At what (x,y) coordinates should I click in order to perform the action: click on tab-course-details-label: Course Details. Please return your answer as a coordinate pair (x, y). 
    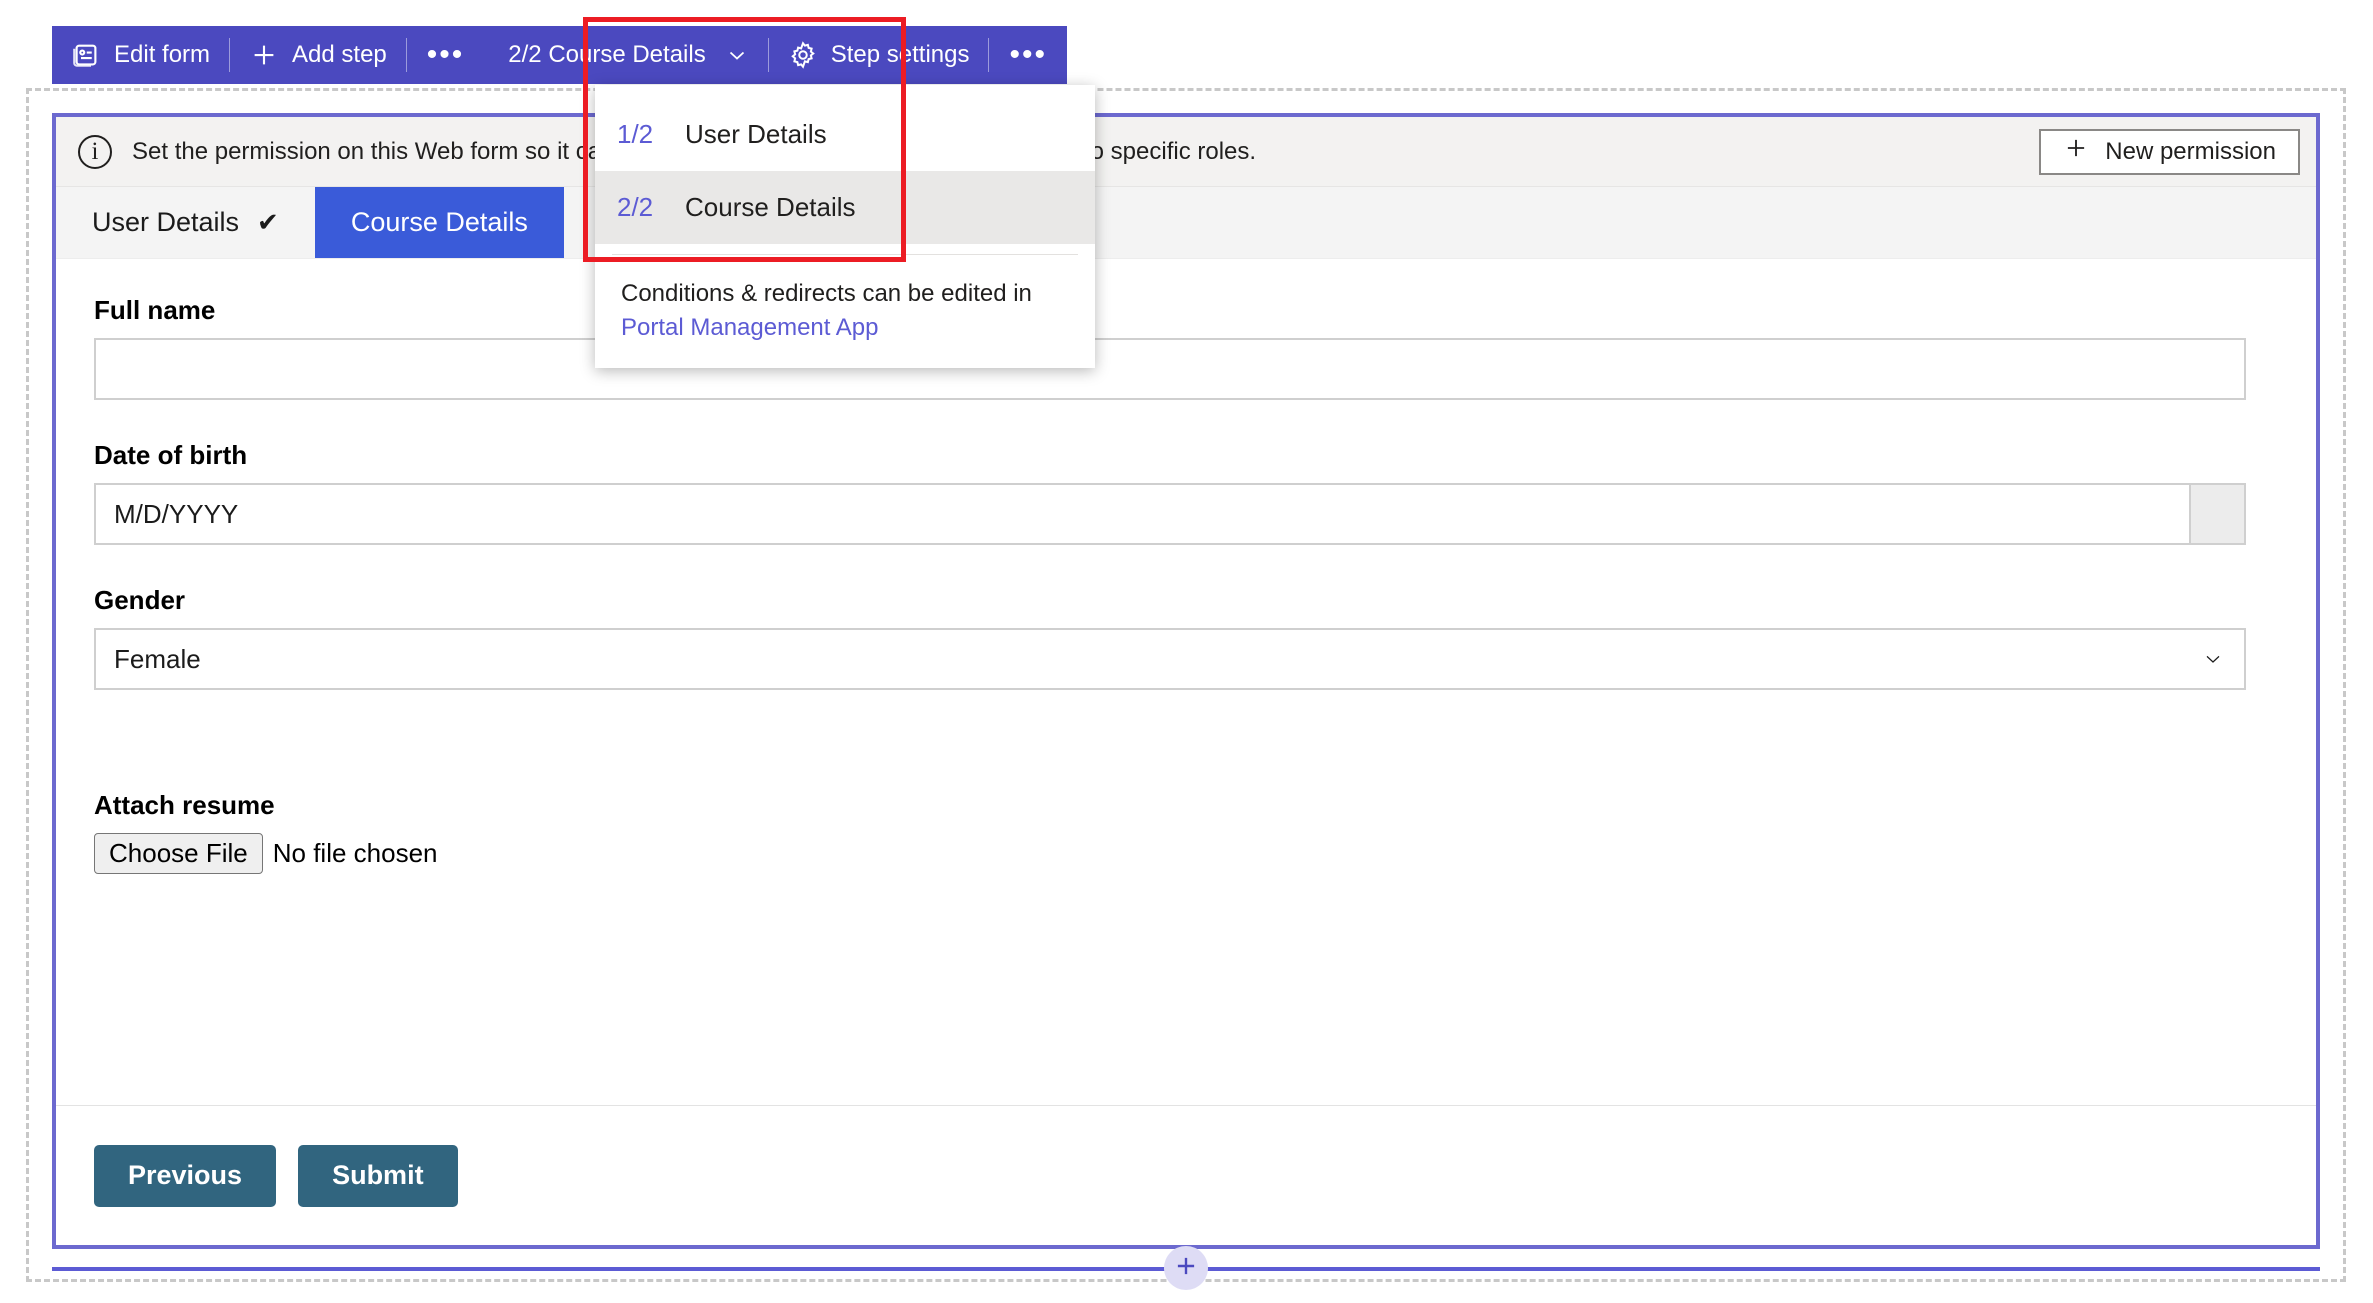
    Looking at the image, I should click on (439, 222).